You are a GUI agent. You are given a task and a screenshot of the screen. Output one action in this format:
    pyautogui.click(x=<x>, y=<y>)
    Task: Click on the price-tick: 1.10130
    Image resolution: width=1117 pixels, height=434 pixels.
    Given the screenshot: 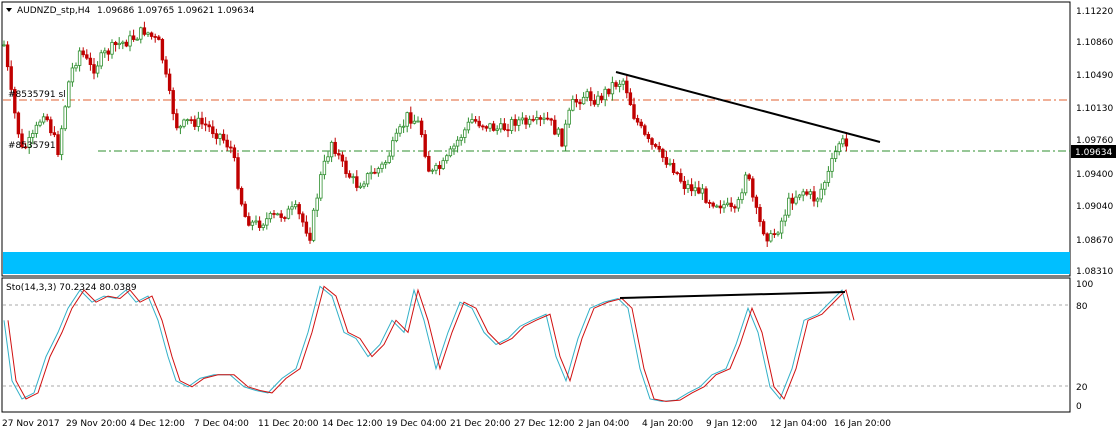 What is the action you would take?
    pyautogui.click(x=1094, y=109)
    